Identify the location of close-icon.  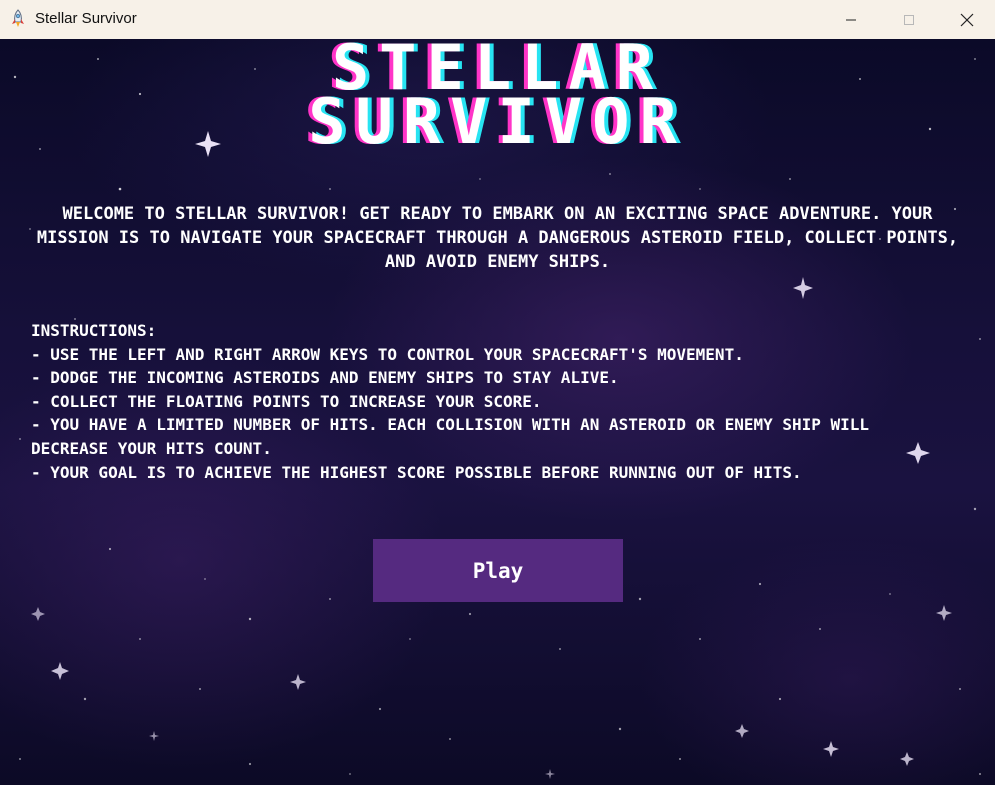
(967, 19).